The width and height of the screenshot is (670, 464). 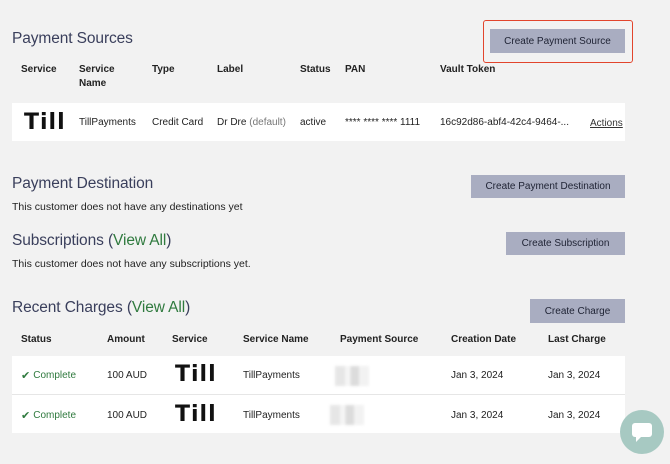 What do you see at coordinates (557, 41) in the screenshot?
I see `create-payment-source-button: Create Payment Source` at bounding box center [557, 41].